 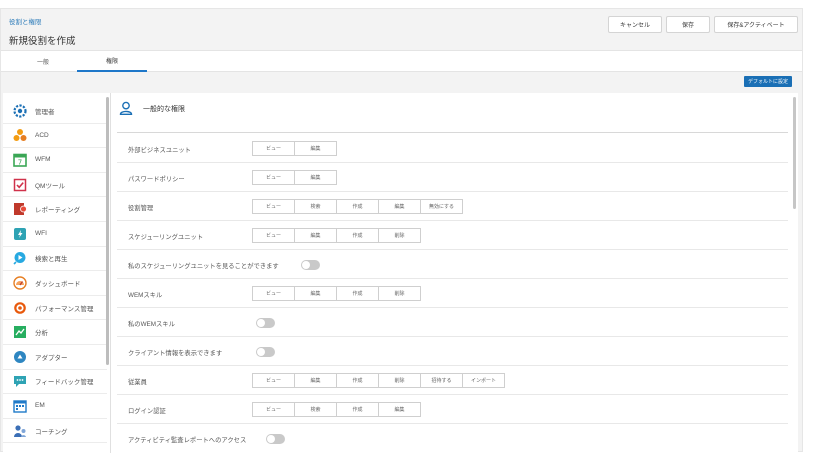 I want to click on permission-row-role-management: 役割管理 ビュー 検索 作成 編集 無効にする, so click(x=452, y=206).